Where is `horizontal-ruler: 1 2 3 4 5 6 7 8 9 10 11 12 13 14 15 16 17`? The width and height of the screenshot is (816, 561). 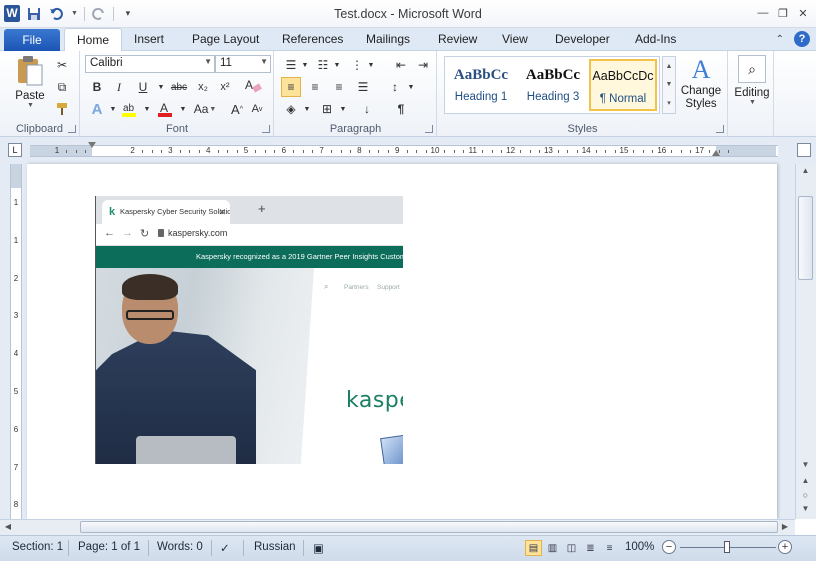 horizontal-ruler: 1 2 3 4 5 6 7 8 9 10 11 12 13 14 15 16 17 is located at coordinates (404, 149).